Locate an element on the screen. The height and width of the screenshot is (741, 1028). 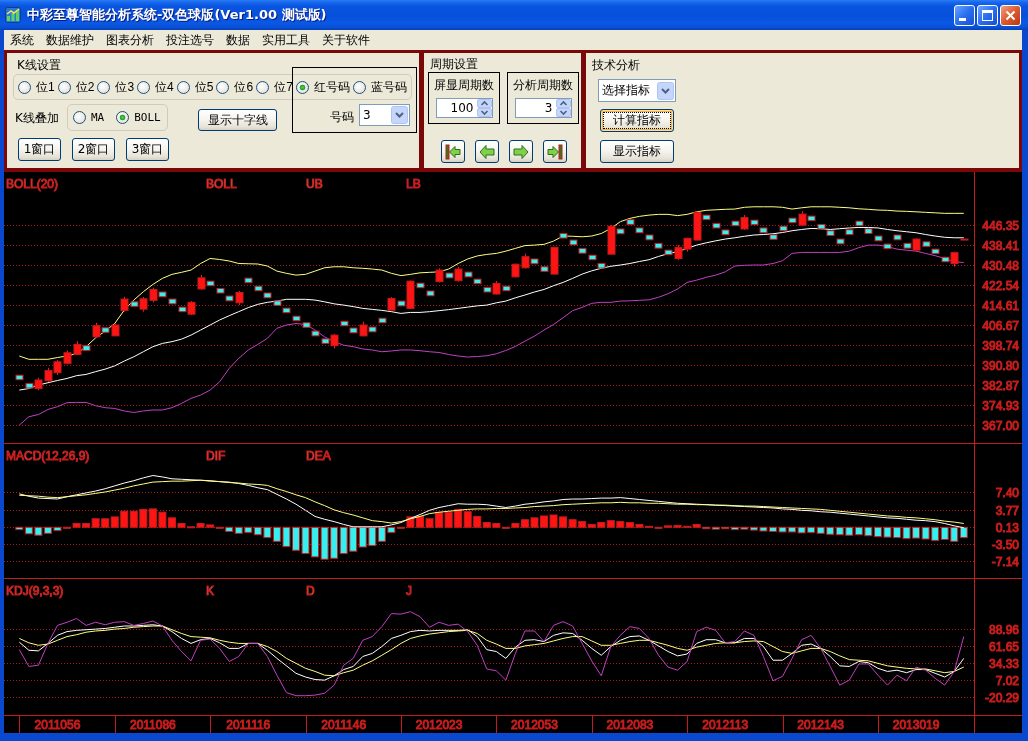
action-button: 计算指标 is located at coordinates (637, 120).